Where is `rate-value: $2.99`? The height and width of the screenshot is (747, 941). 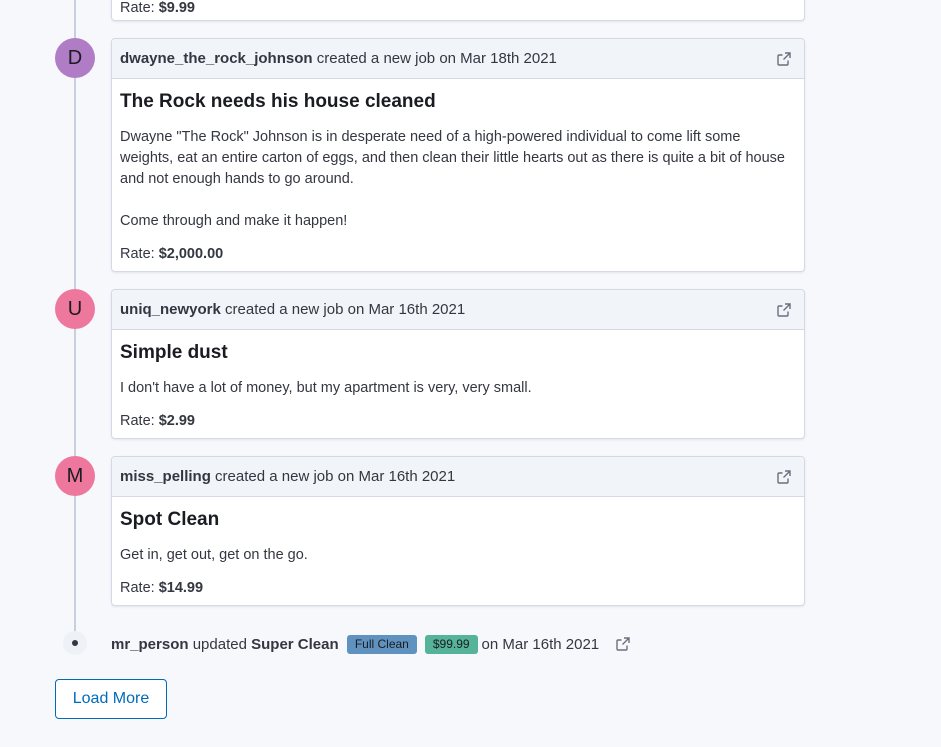 rate-value: $2.99 is located at coordinates (176, 421).